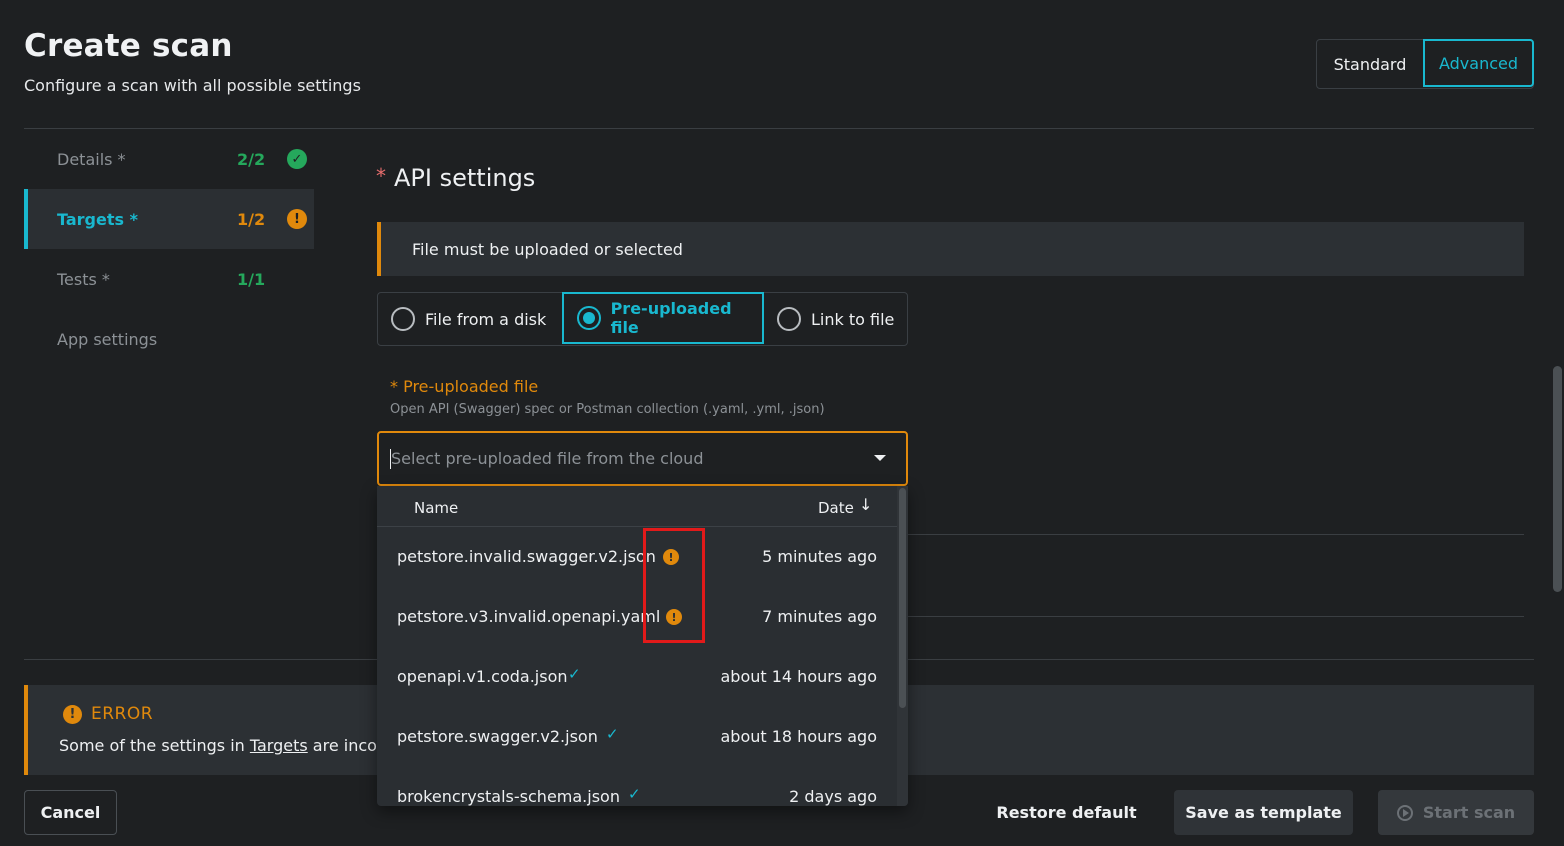 The image size is (1564, 846). I want to click on targets-link: Targets, so click(279, 745).